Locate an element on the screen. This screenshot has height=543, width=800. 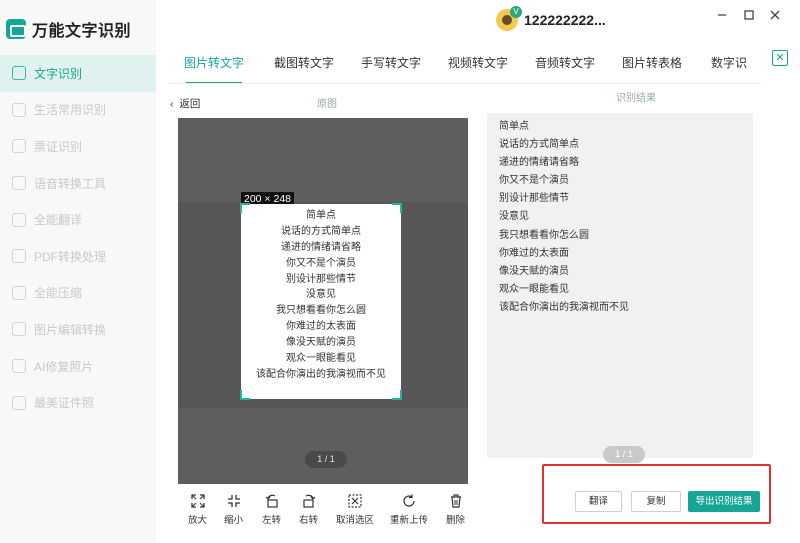
result-line: 简单点 is located at coordinates (514, 126).